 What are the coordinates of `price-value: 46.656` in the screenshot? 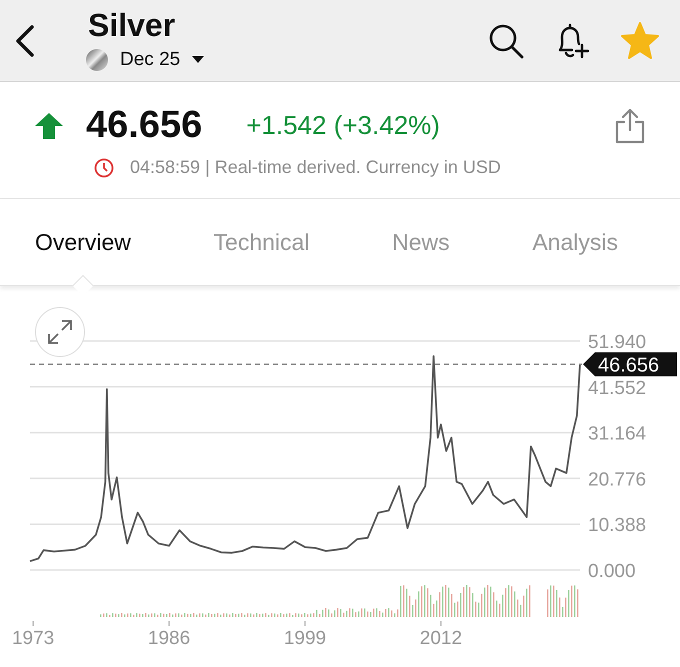 It's located at (144, 125).